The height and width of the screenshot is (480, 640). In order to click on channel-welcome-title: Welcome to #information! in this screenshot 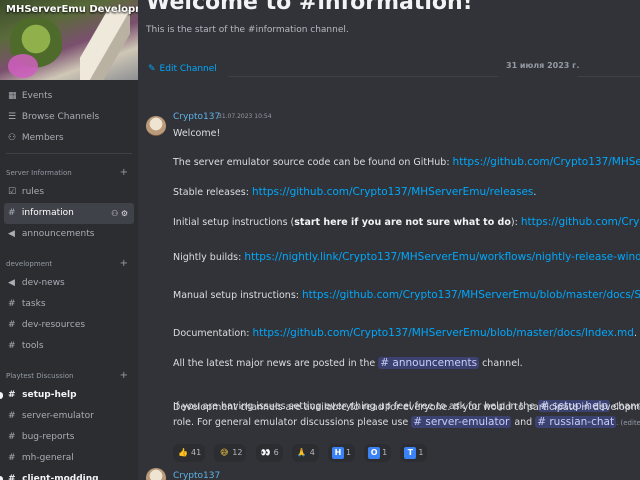, I will do `click(309, 7)`.